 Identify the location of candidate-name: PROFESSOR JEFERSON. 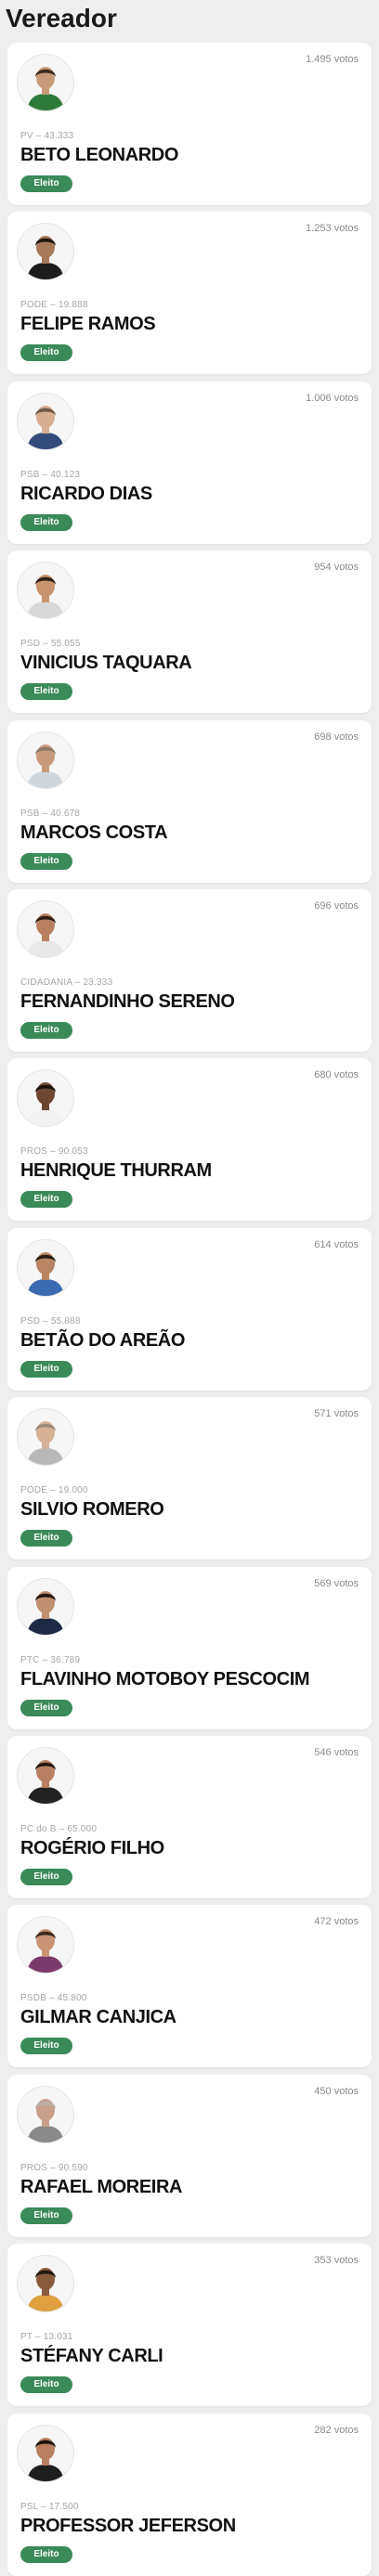
(128, 2526).